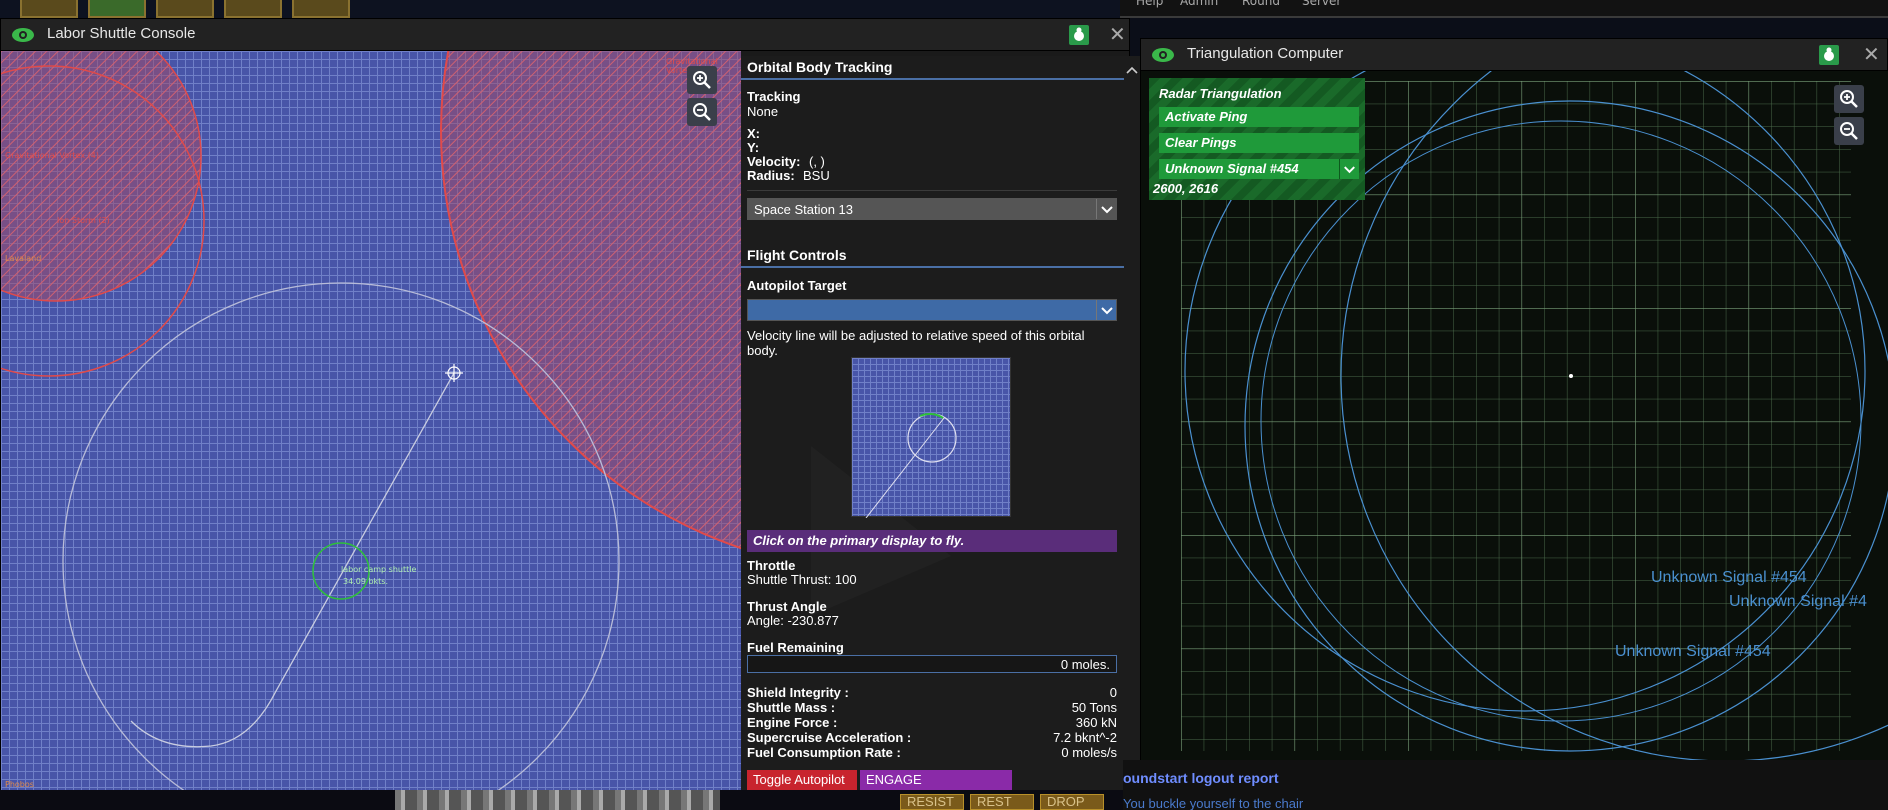  I want to click on y-label: Y:, so click(753, 147).